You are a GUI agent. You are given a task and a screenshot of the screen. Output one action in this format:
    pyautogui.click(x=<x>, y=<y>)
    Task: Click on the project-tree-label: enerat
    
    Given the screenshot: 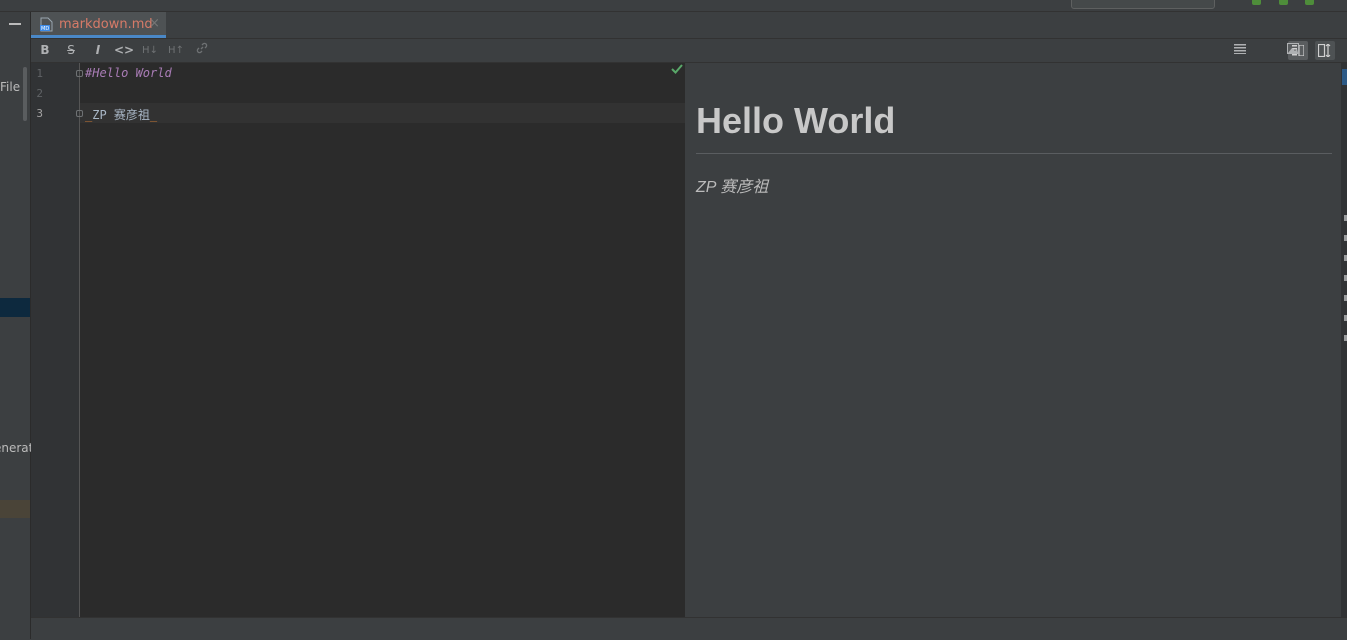 What is the action you would take?
    pyautogui.click(x=16, y=448)
    